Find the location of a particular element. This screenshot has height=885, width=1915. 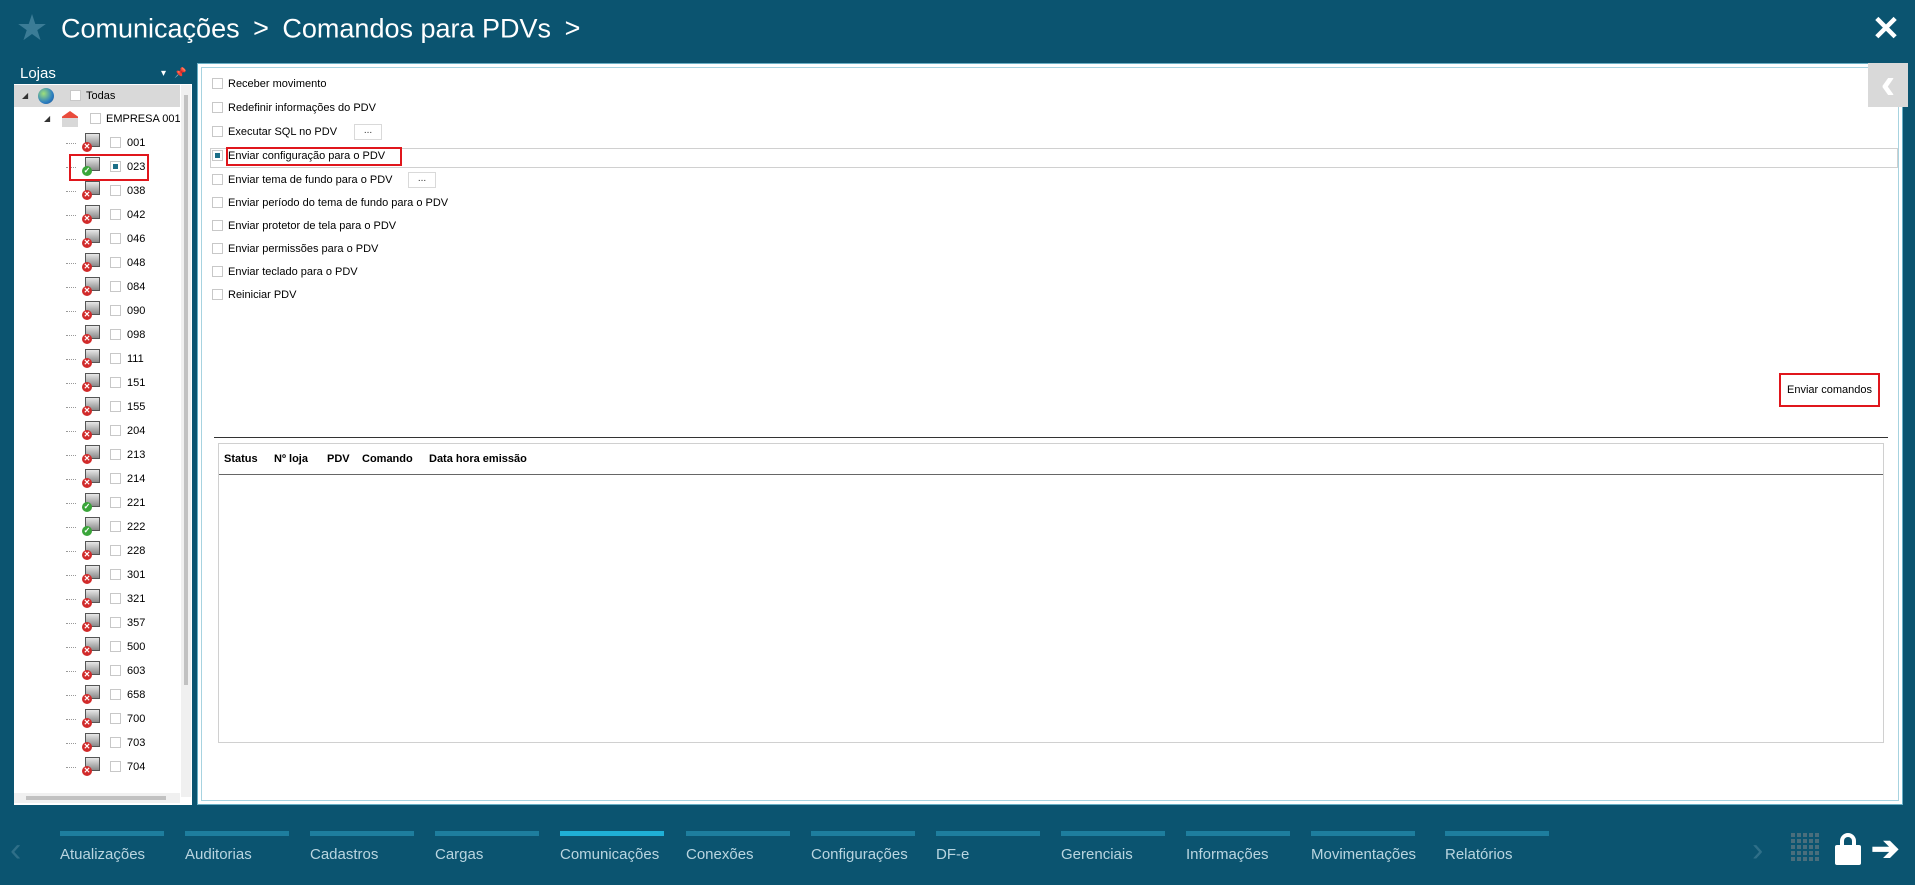

column-header-store-number: Nº loja is located at coordinates (291, 459).